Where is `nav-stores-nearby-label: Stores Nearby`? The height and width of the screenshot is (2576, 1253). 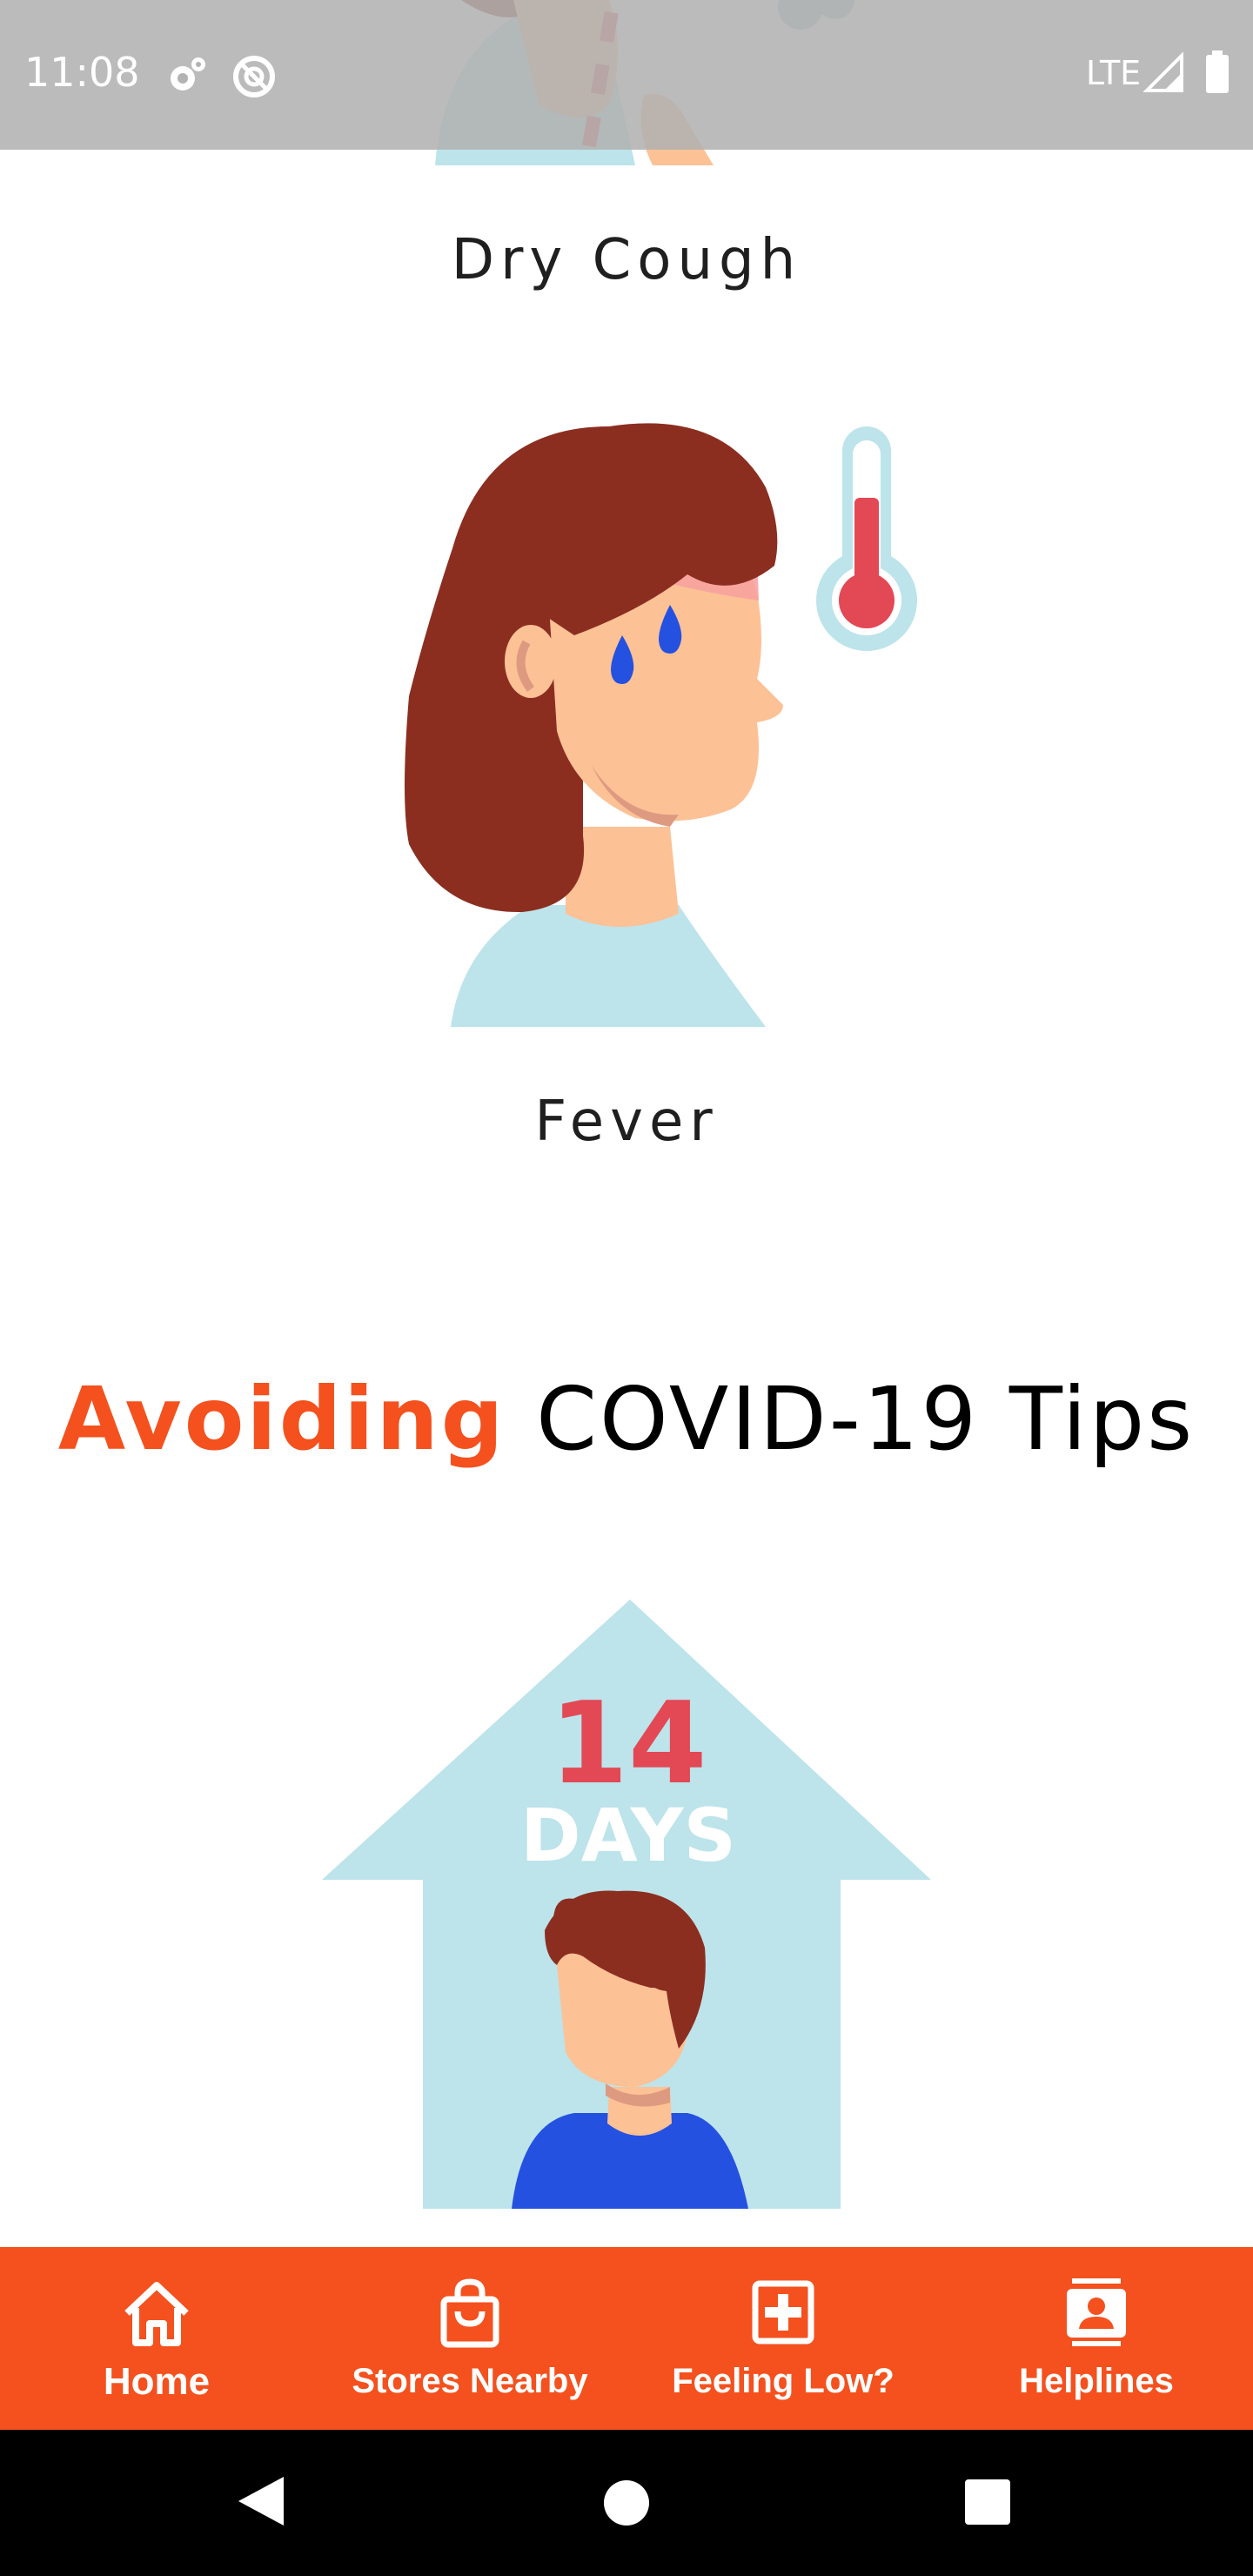 nav-stores-nearby-label: Stores Nearby is located at coordinates (470, 2381).